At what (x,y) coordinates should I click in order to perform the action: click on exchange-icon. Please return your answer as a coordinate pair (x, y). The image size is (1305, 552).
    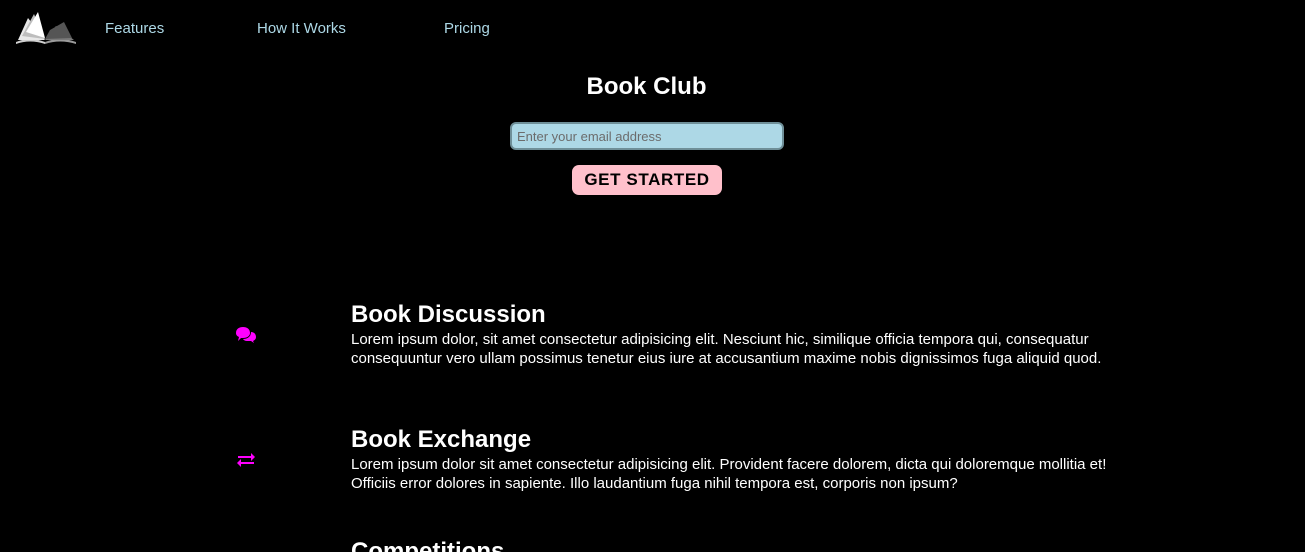
    Looking at the image, I should click on (246, 459).